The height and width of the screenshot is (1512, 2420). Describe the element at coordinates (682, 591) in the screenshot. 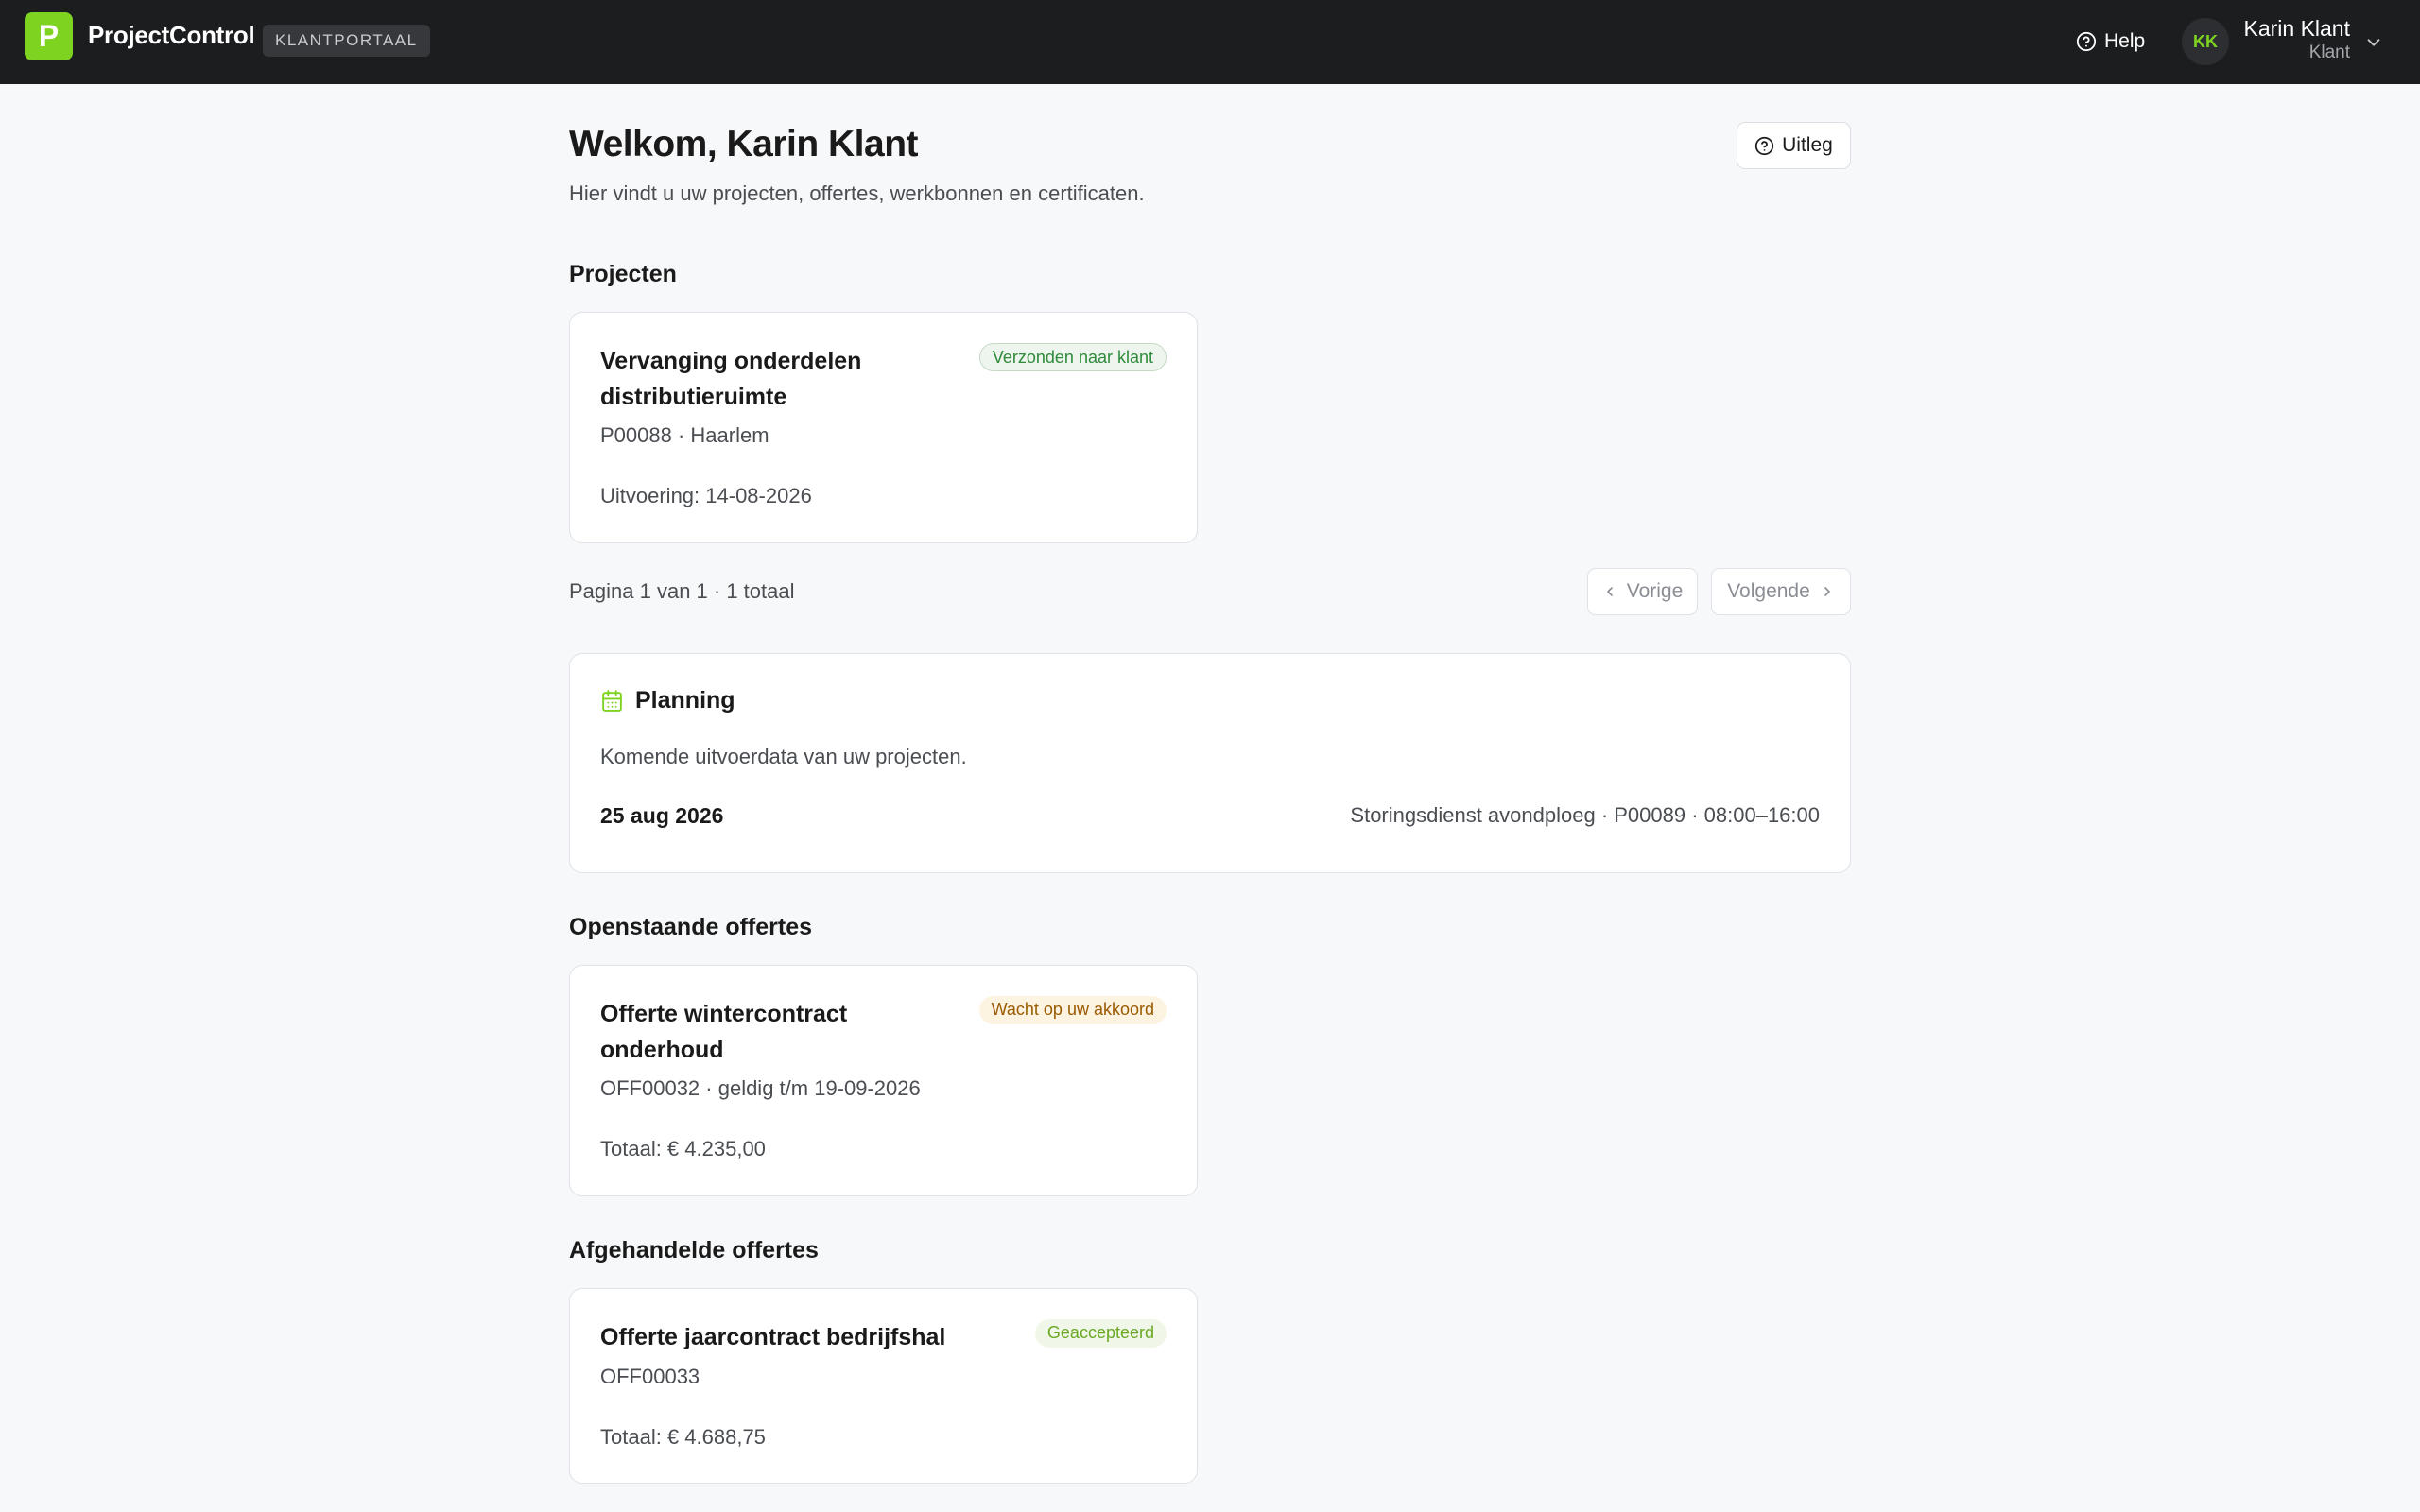

I see `pagination-info: Pagina 1 van 1 · 1 totaal` at that location.